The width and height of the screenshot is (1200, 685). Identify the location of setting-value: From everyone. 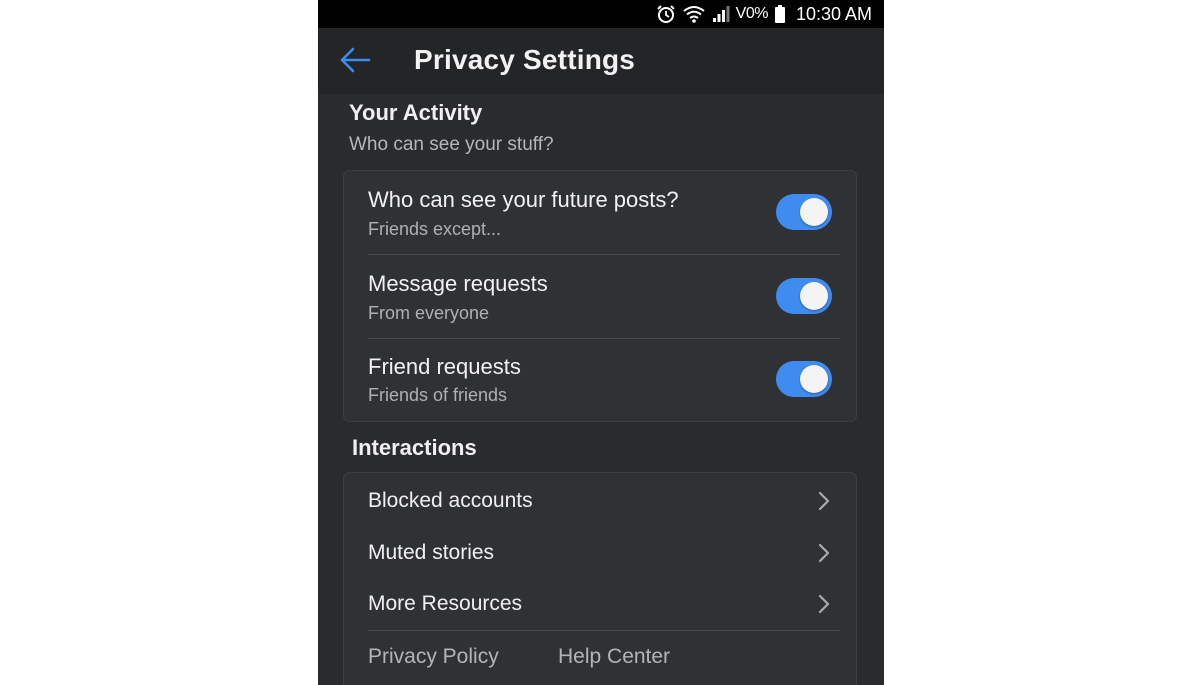
(429, 313).